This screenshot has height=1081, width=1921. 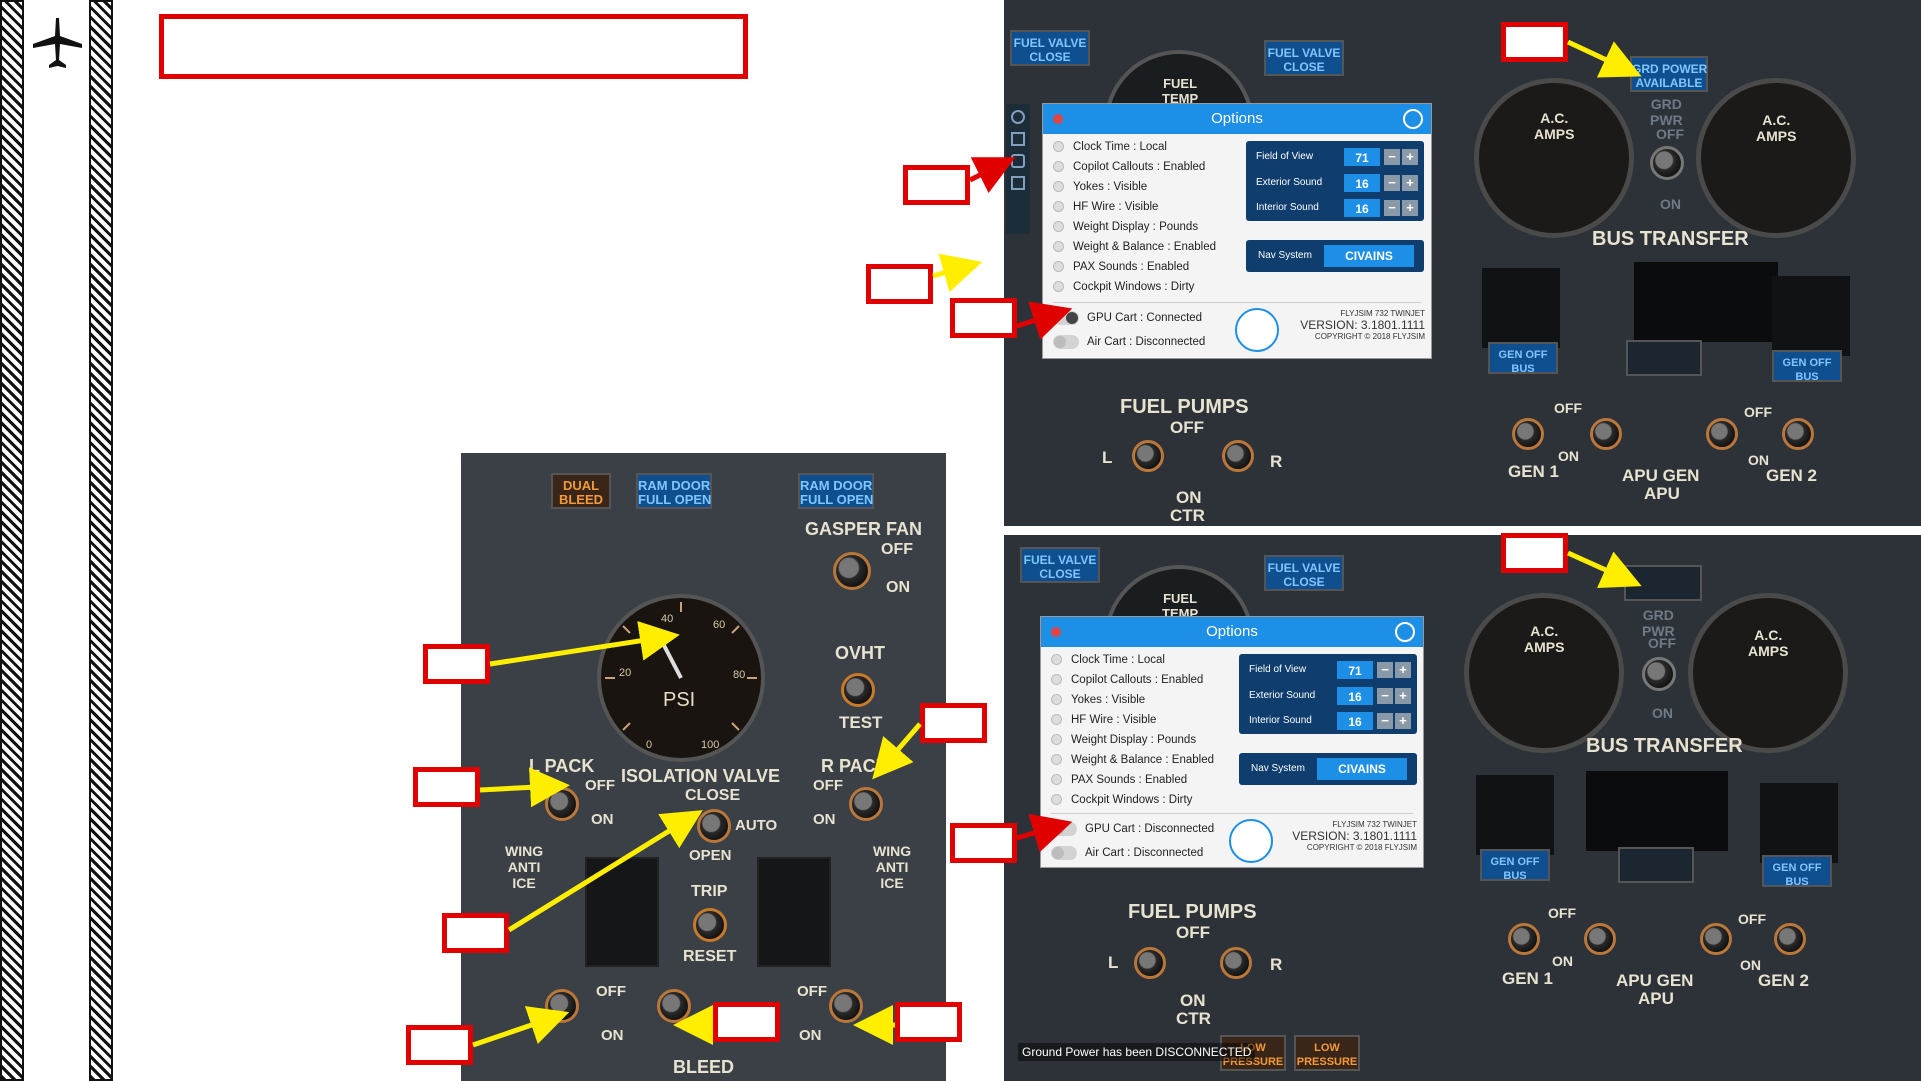 I want to click on interior-sound-row: Interior Sound 16 − +, so click(x=1337, y=208).